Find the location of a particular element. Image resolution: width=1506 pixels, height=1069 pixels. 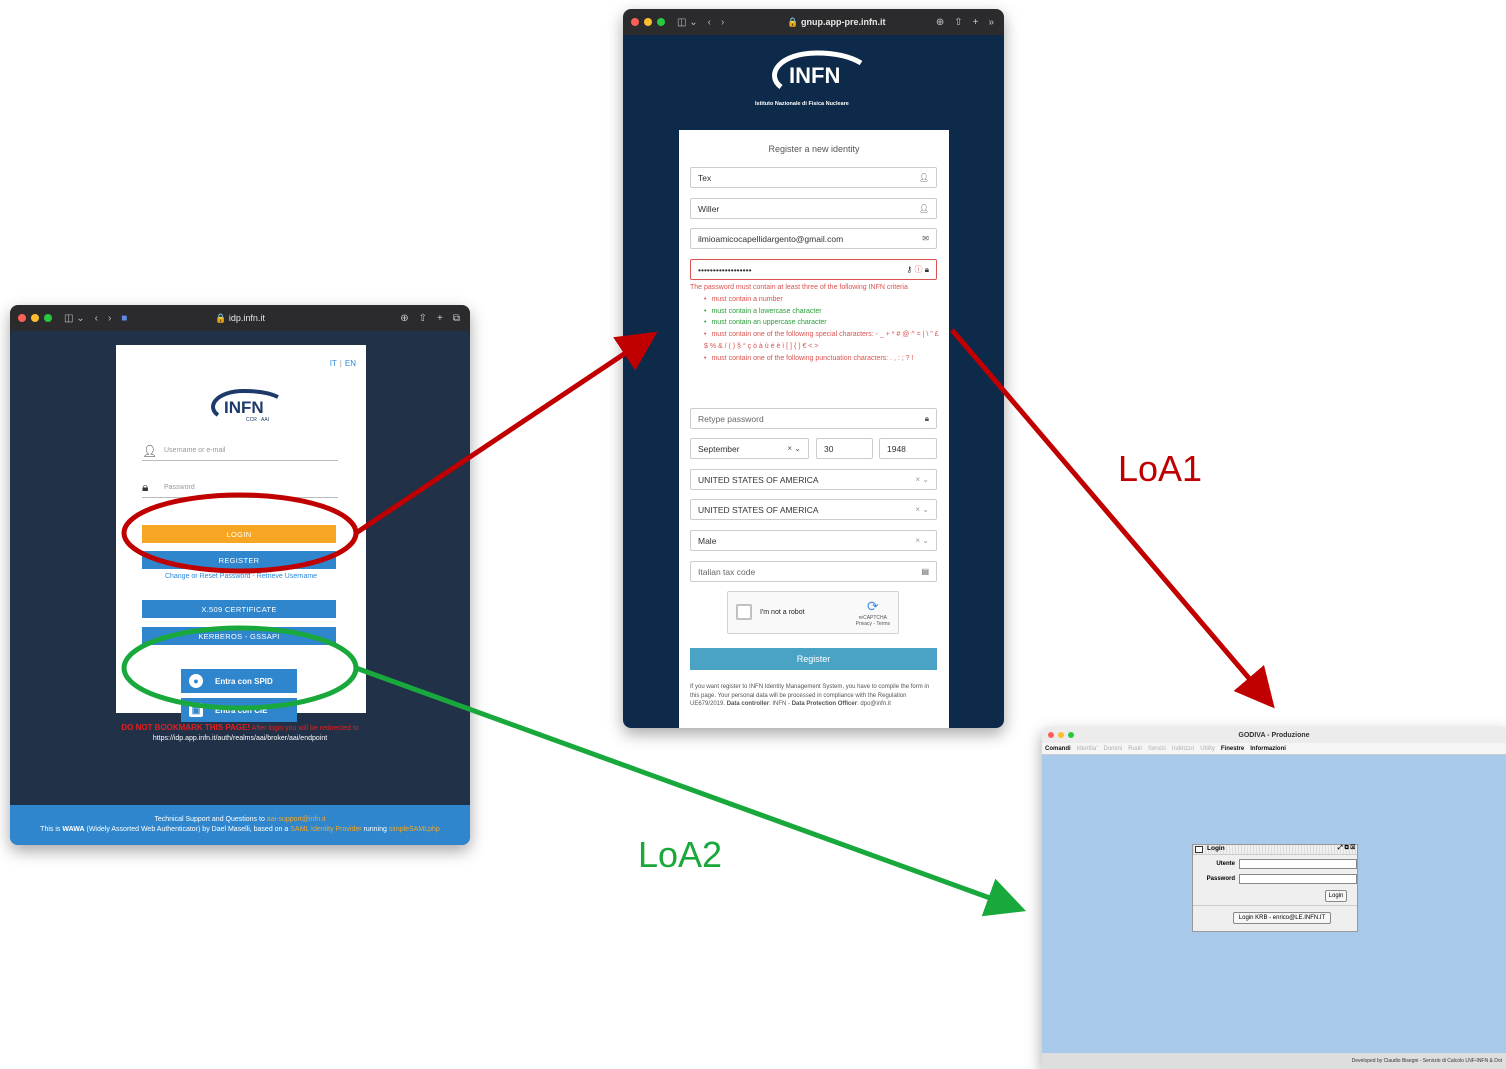

birth-month-value: September is located at coordinates (719, 448).